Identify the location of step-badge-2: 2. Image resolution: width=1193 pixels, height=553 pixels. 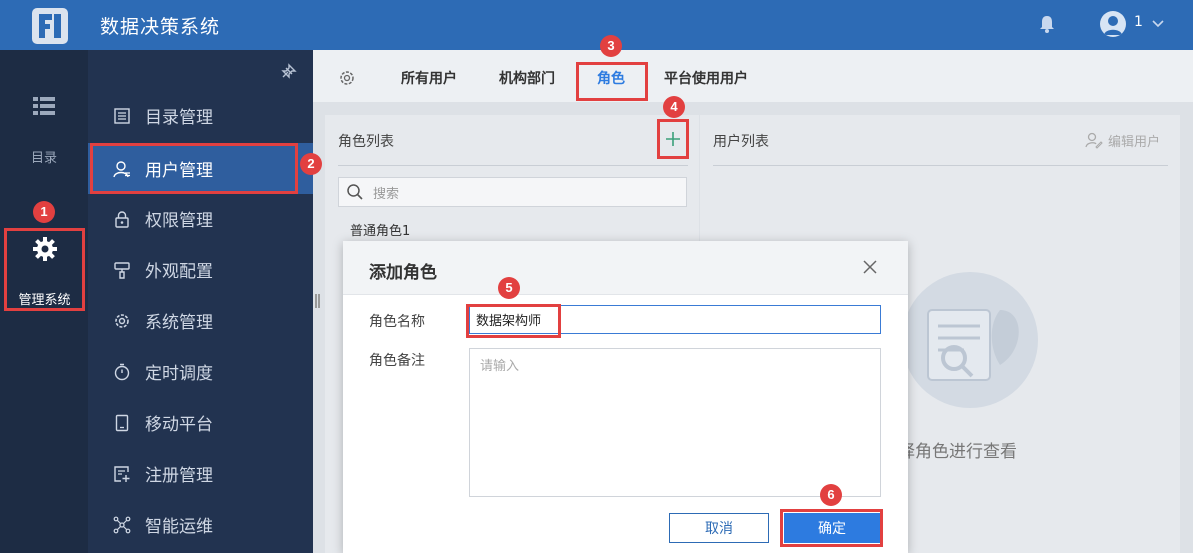
(311, 164).